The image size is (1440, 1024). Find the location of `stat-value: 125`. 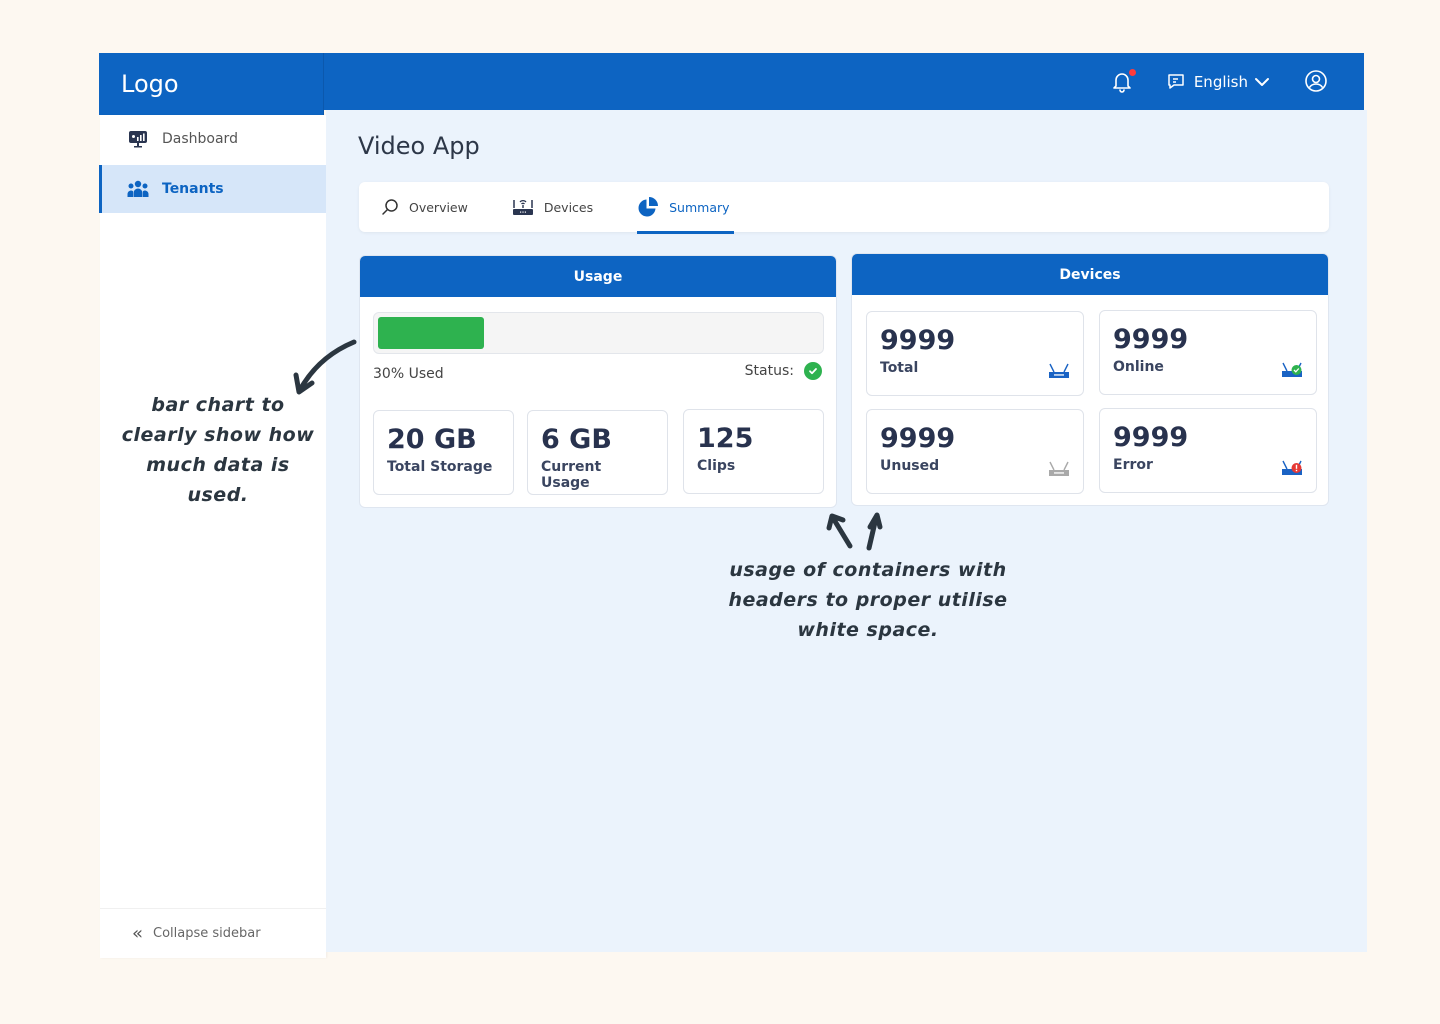

stat-value: 125 is located at coordinates (725, 438).